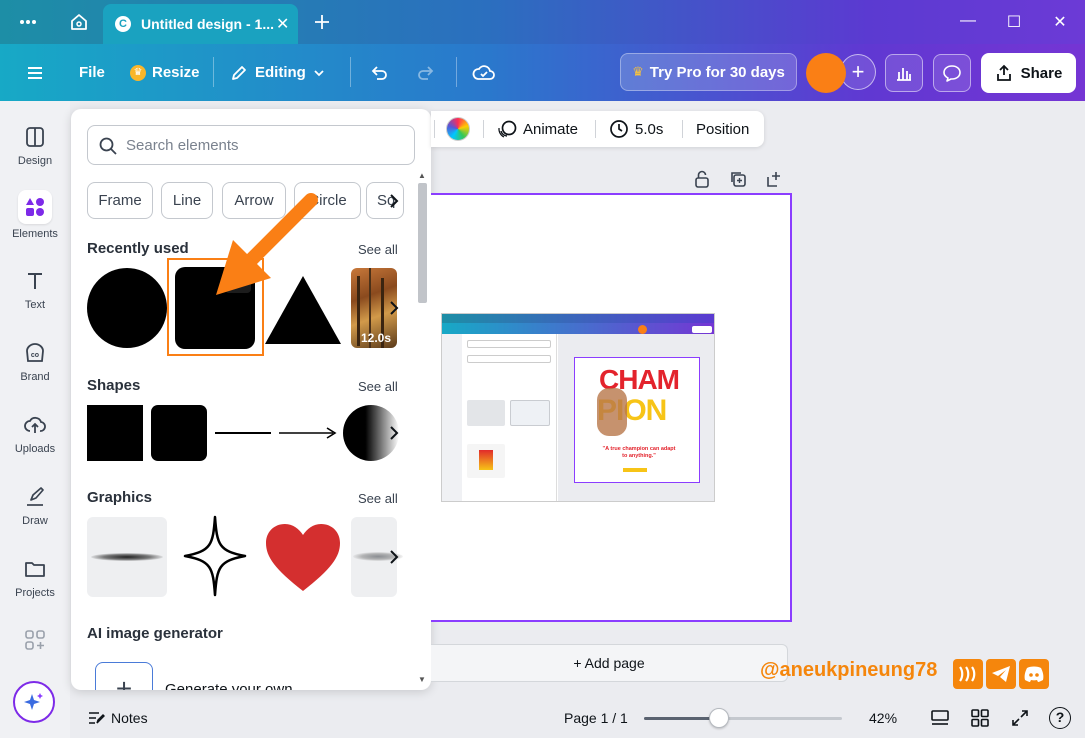 This screenshot has height=738, width=1085. What do you see at coordinates (702, 179) in the screenshot?
I see `lock-icon` at bounding box center [702, 179].